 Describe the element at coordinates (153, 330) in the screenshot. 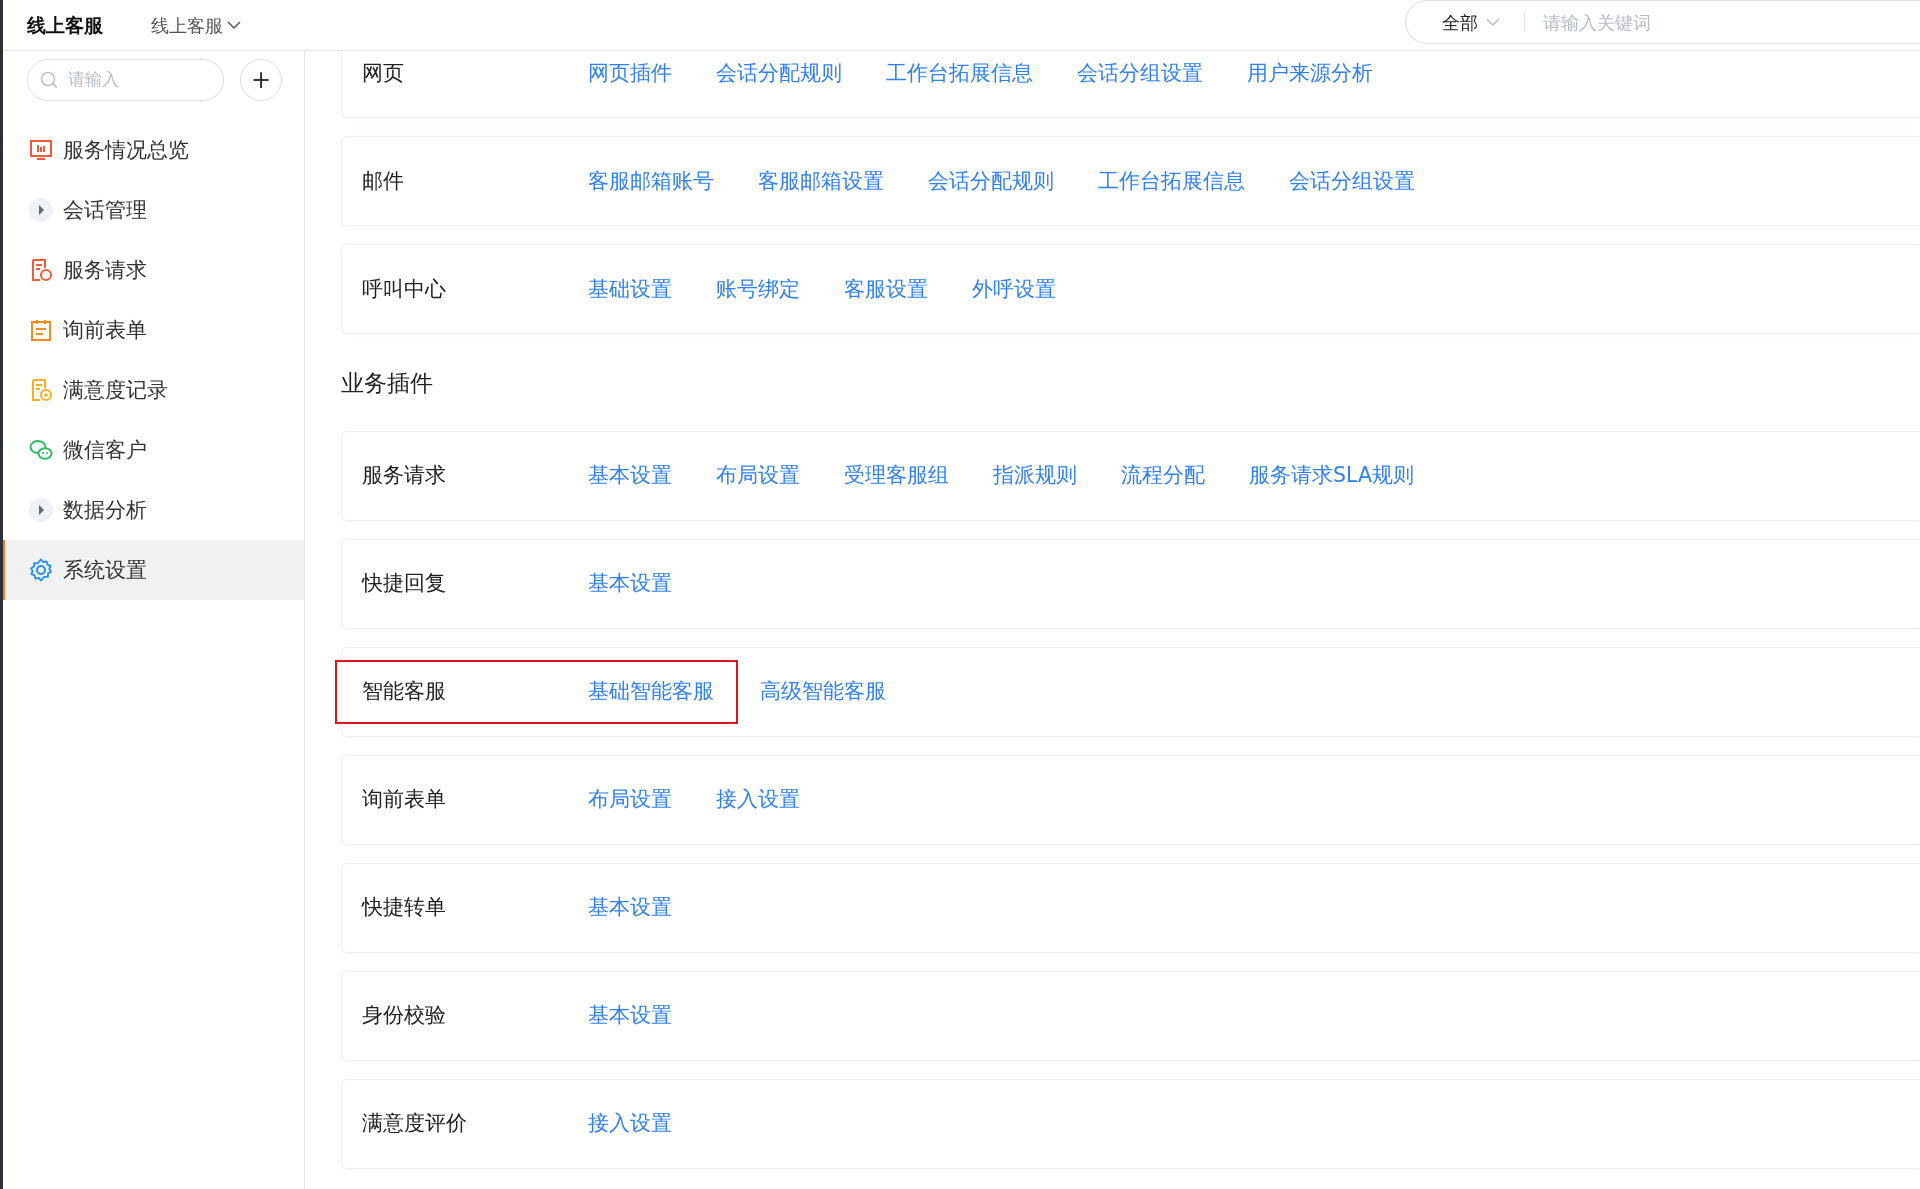

I see `sidebar-item: 询前表单` at that location.